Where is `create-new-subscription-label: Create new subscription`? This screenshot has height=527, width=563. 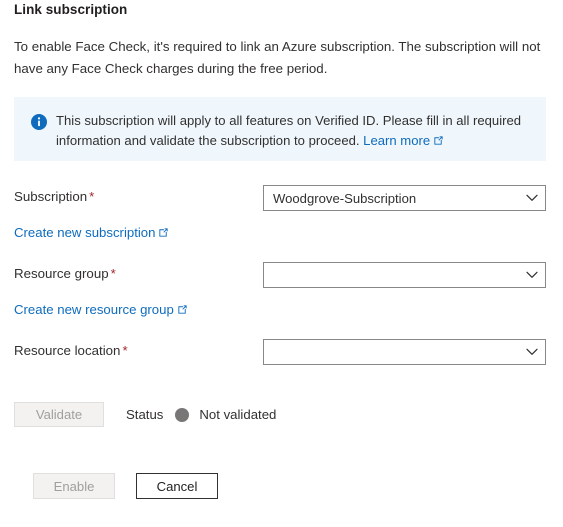
create-new-subscription-label: Create new subscription is located at coordinates (85, 232).